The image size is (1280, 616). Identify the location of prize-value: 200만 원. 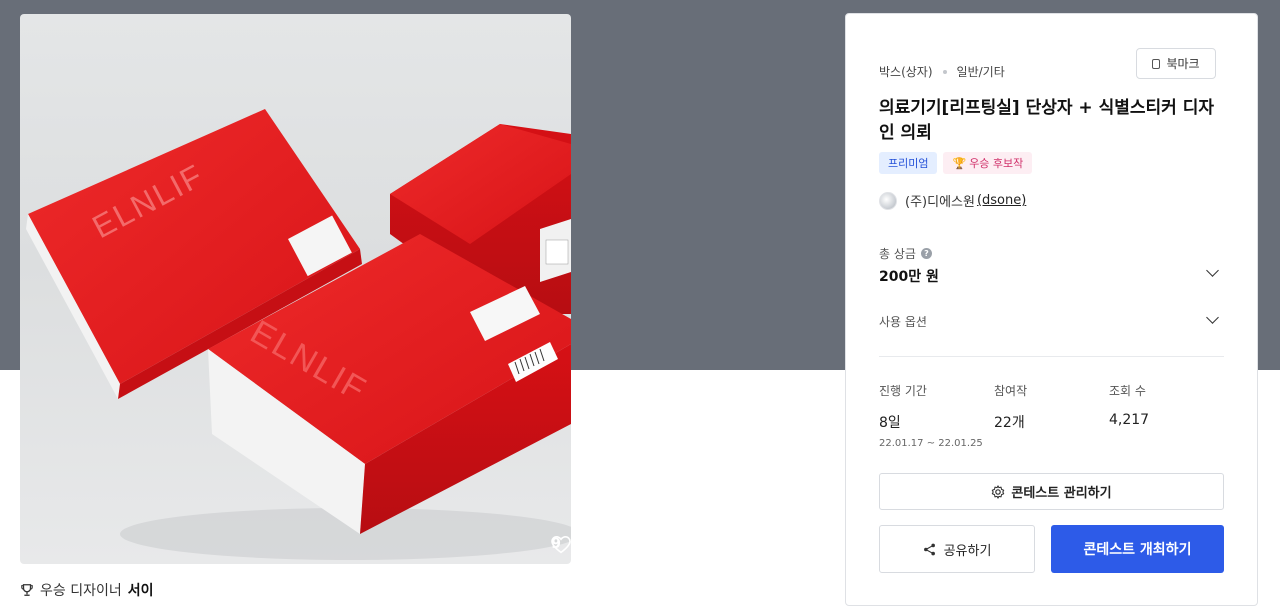
(909, 277).